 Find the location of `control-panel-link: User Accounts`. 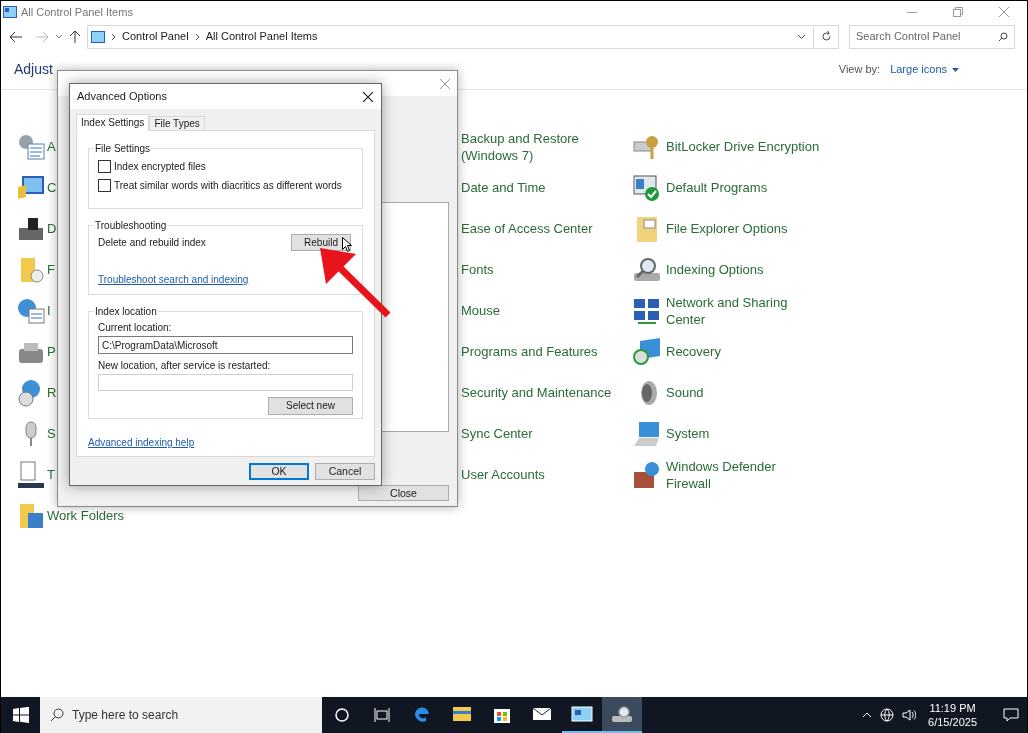

control-panel-link: User Accounts is located at coordinates (503, 474).